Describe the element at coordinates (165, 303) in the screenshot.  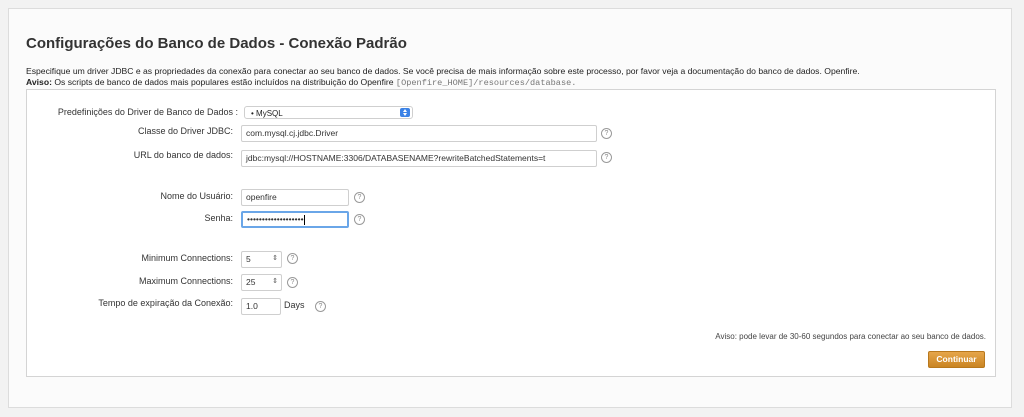
I see `timeout-label: Tempo de expiração da Conexão:` at that location.